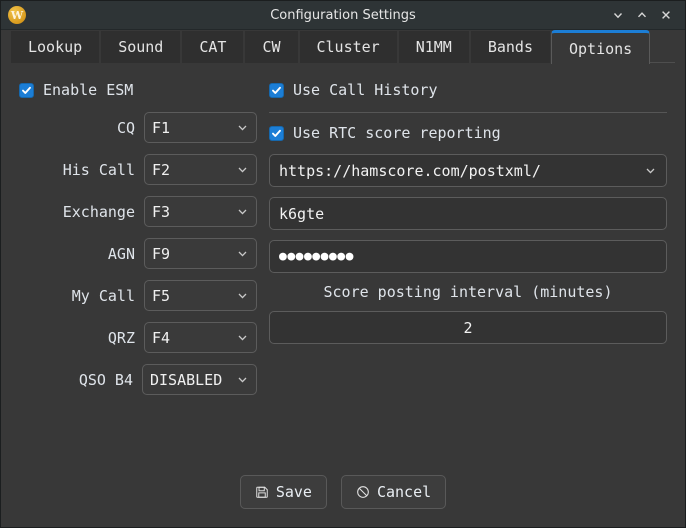 The width and height of the screenshot is (686, 528). I want to click on prohibited-icon, so click(363, 492).